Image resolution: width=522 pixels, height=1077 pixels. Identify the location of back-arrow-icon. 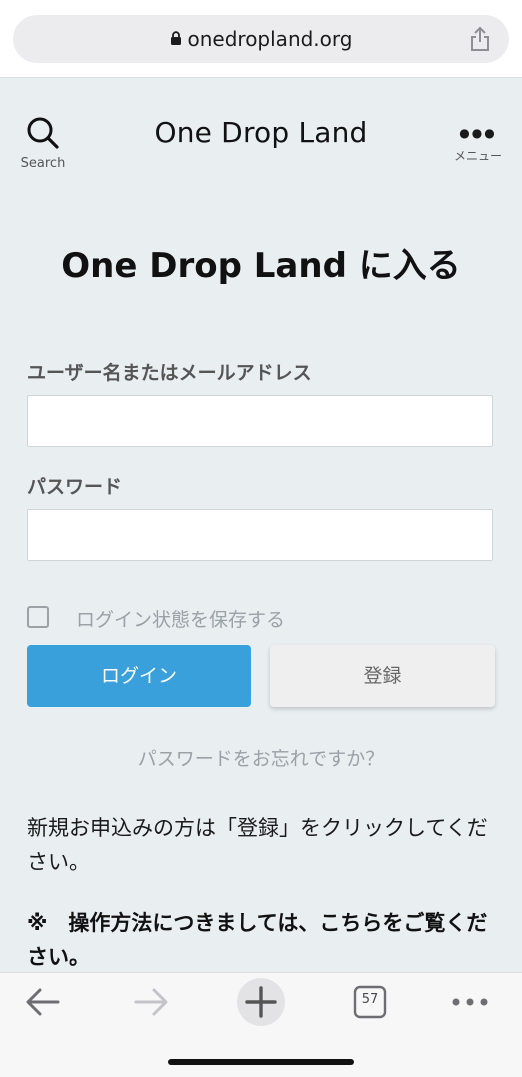
(43, 1004).